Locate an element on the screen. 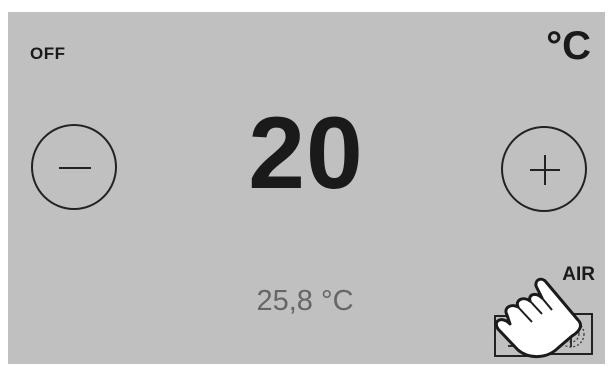  plus-icon is located at coordinates (545, 170).